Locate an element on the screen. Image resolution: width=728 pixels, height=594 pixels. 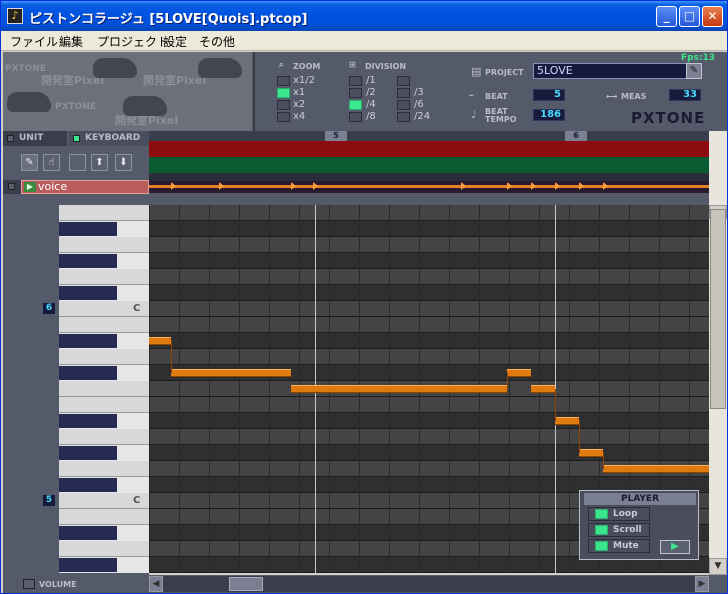
division-label-1: /1 is located at coordinates (371, 80).